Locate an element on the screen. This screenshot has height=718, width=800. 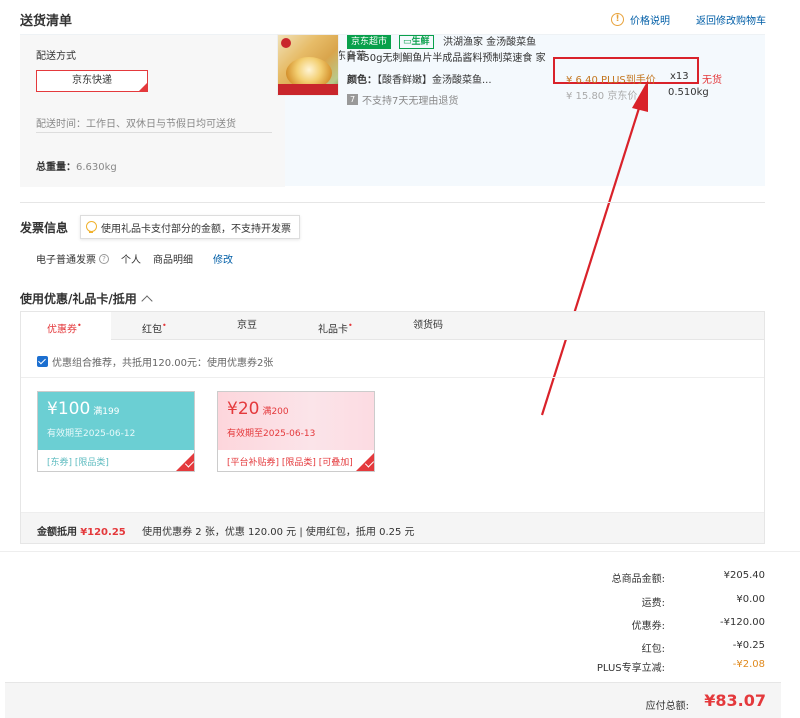
tab-gift-card: 礼品卡• is located at coordinates (335, 326).